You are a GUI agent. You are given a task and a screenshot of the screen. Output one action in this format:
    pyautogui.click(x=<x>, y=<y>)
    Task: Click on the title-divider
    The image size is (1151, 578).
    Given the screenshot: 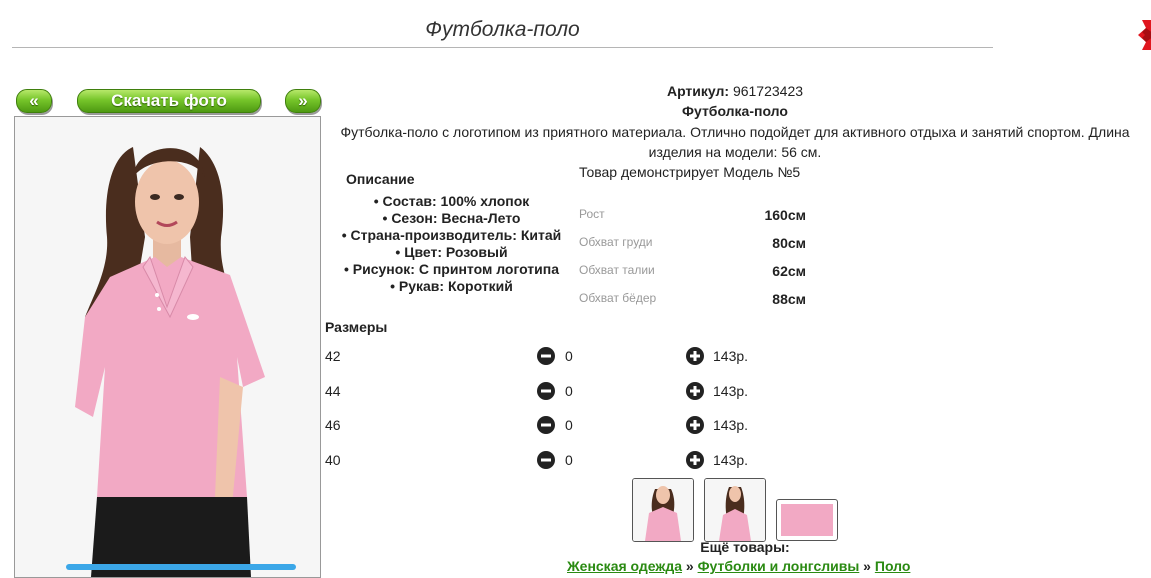 What is the action you would take?
    pyautogui.click(x=502, y=47)
    